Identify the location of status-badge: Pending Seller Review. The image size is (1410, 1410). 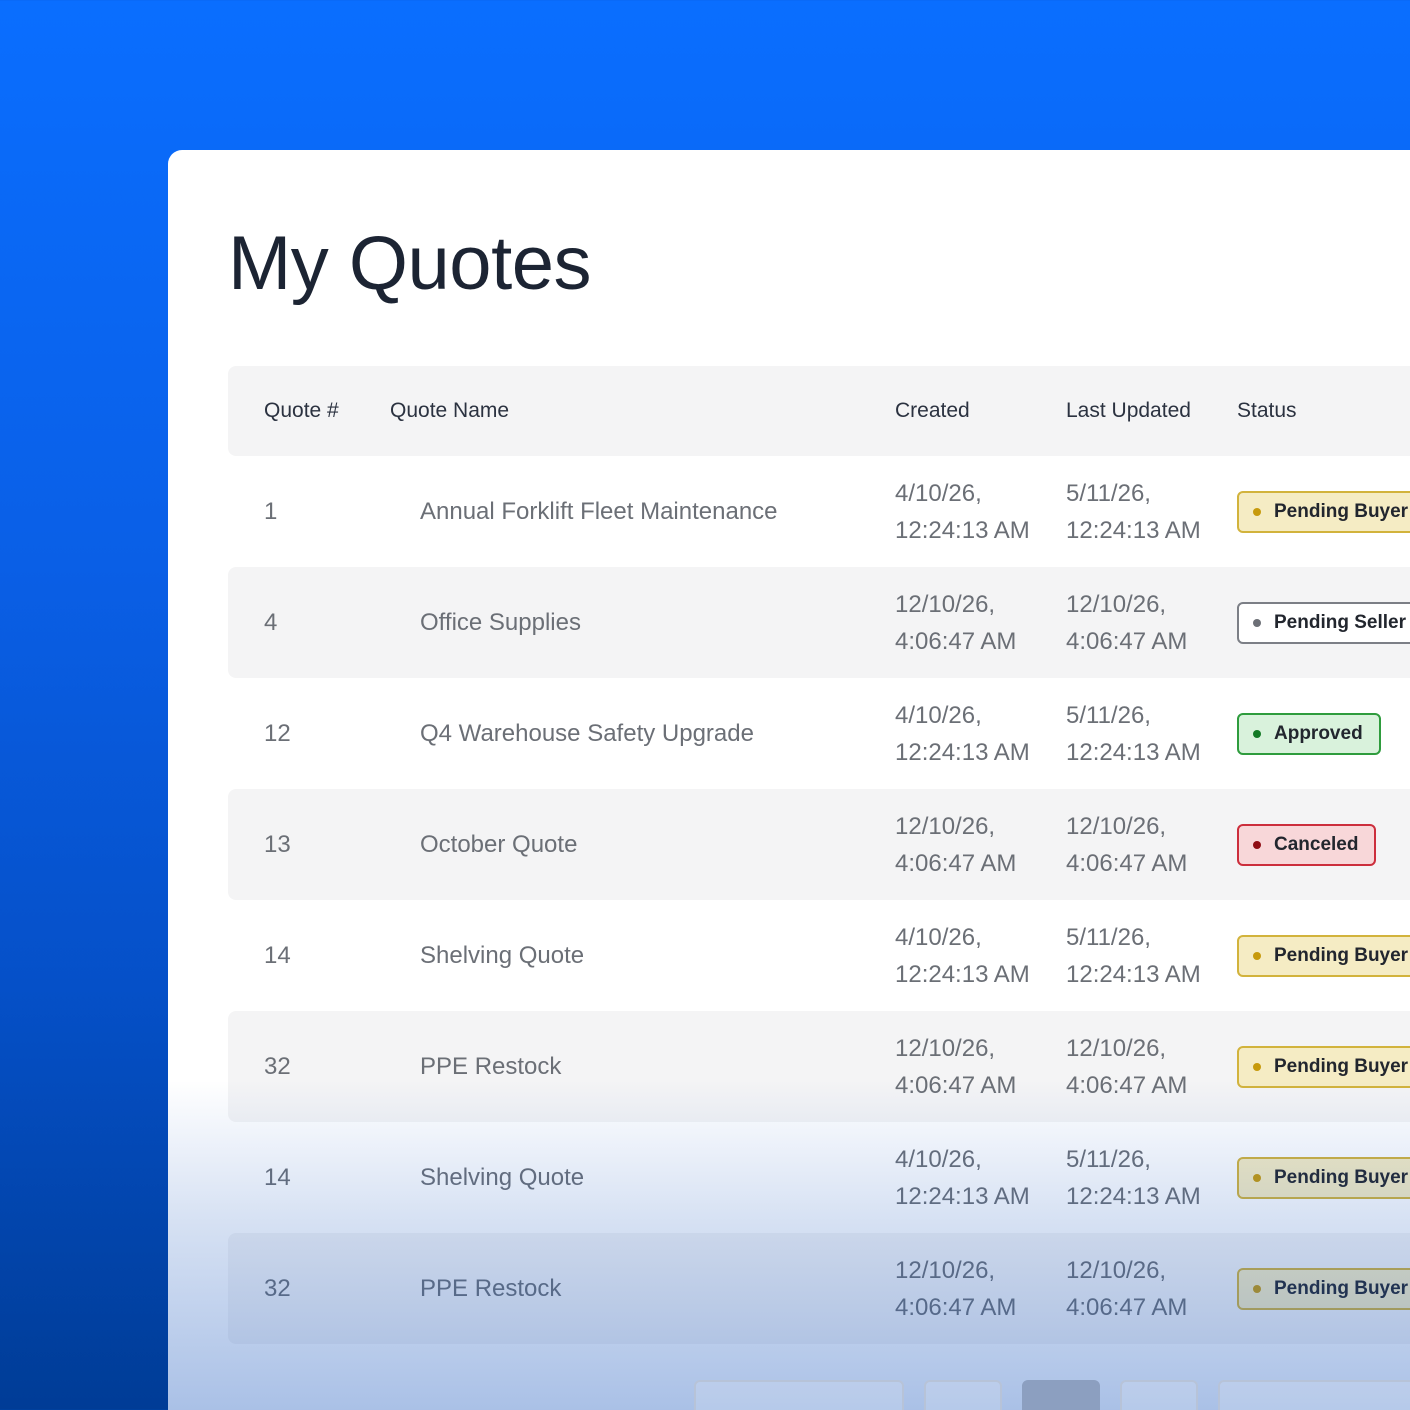
(1323, 622).